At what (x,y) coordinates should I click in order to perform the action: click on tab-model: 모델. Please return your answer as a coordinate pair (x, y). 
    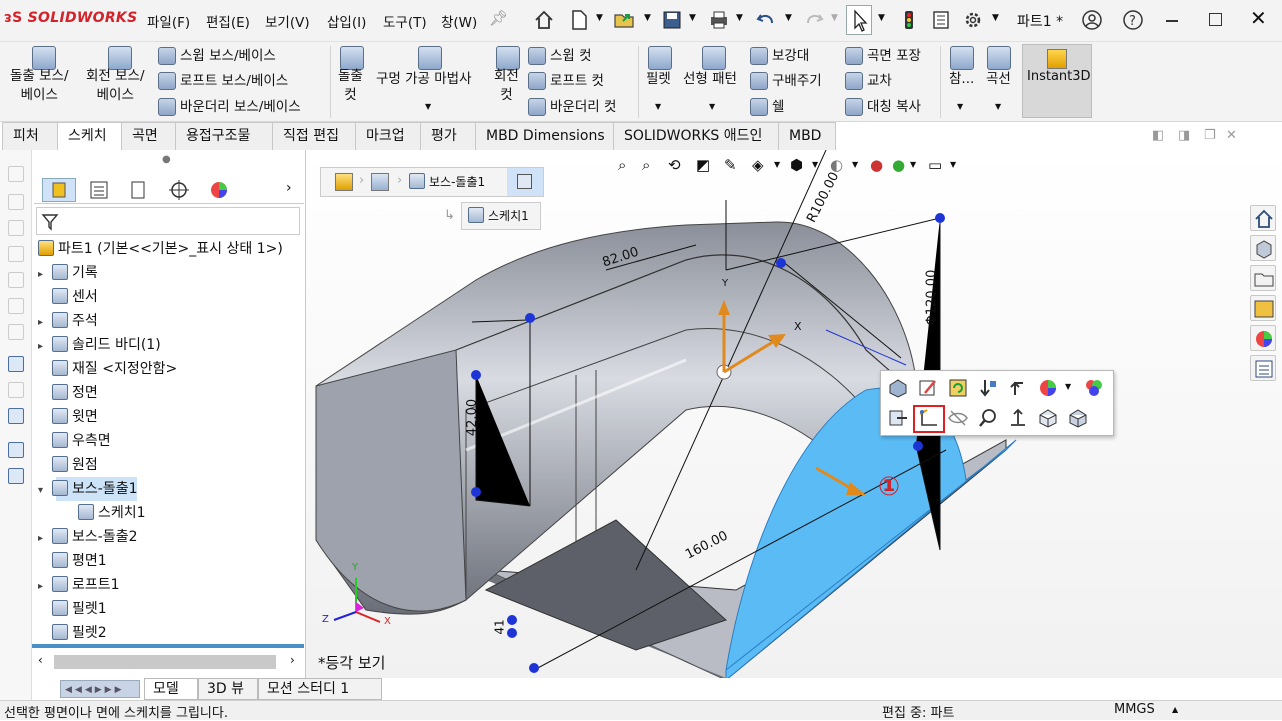
    Looking at the image, I should click on (171, 689).